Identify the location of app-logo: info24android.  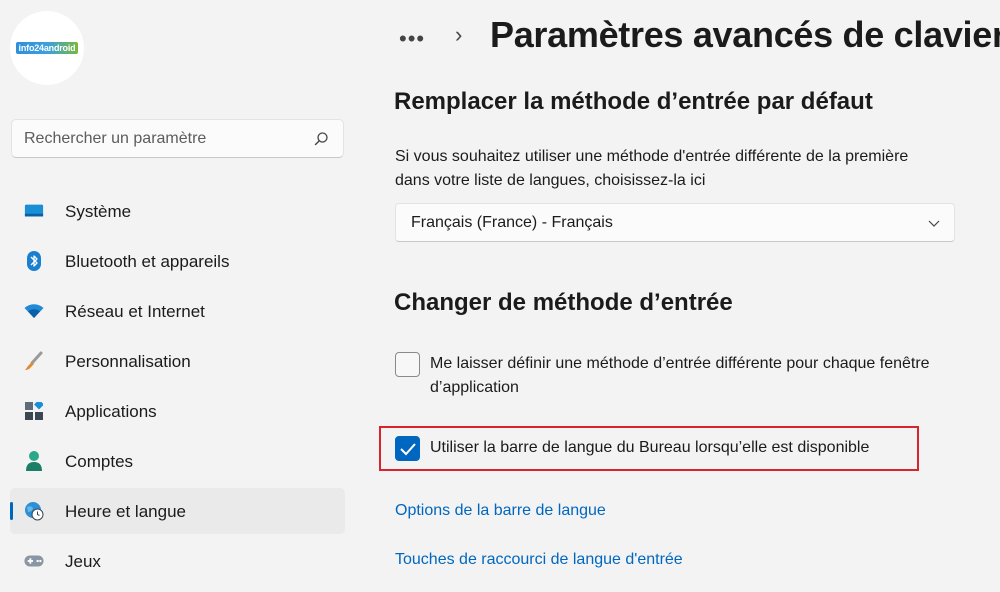
(47, 48).